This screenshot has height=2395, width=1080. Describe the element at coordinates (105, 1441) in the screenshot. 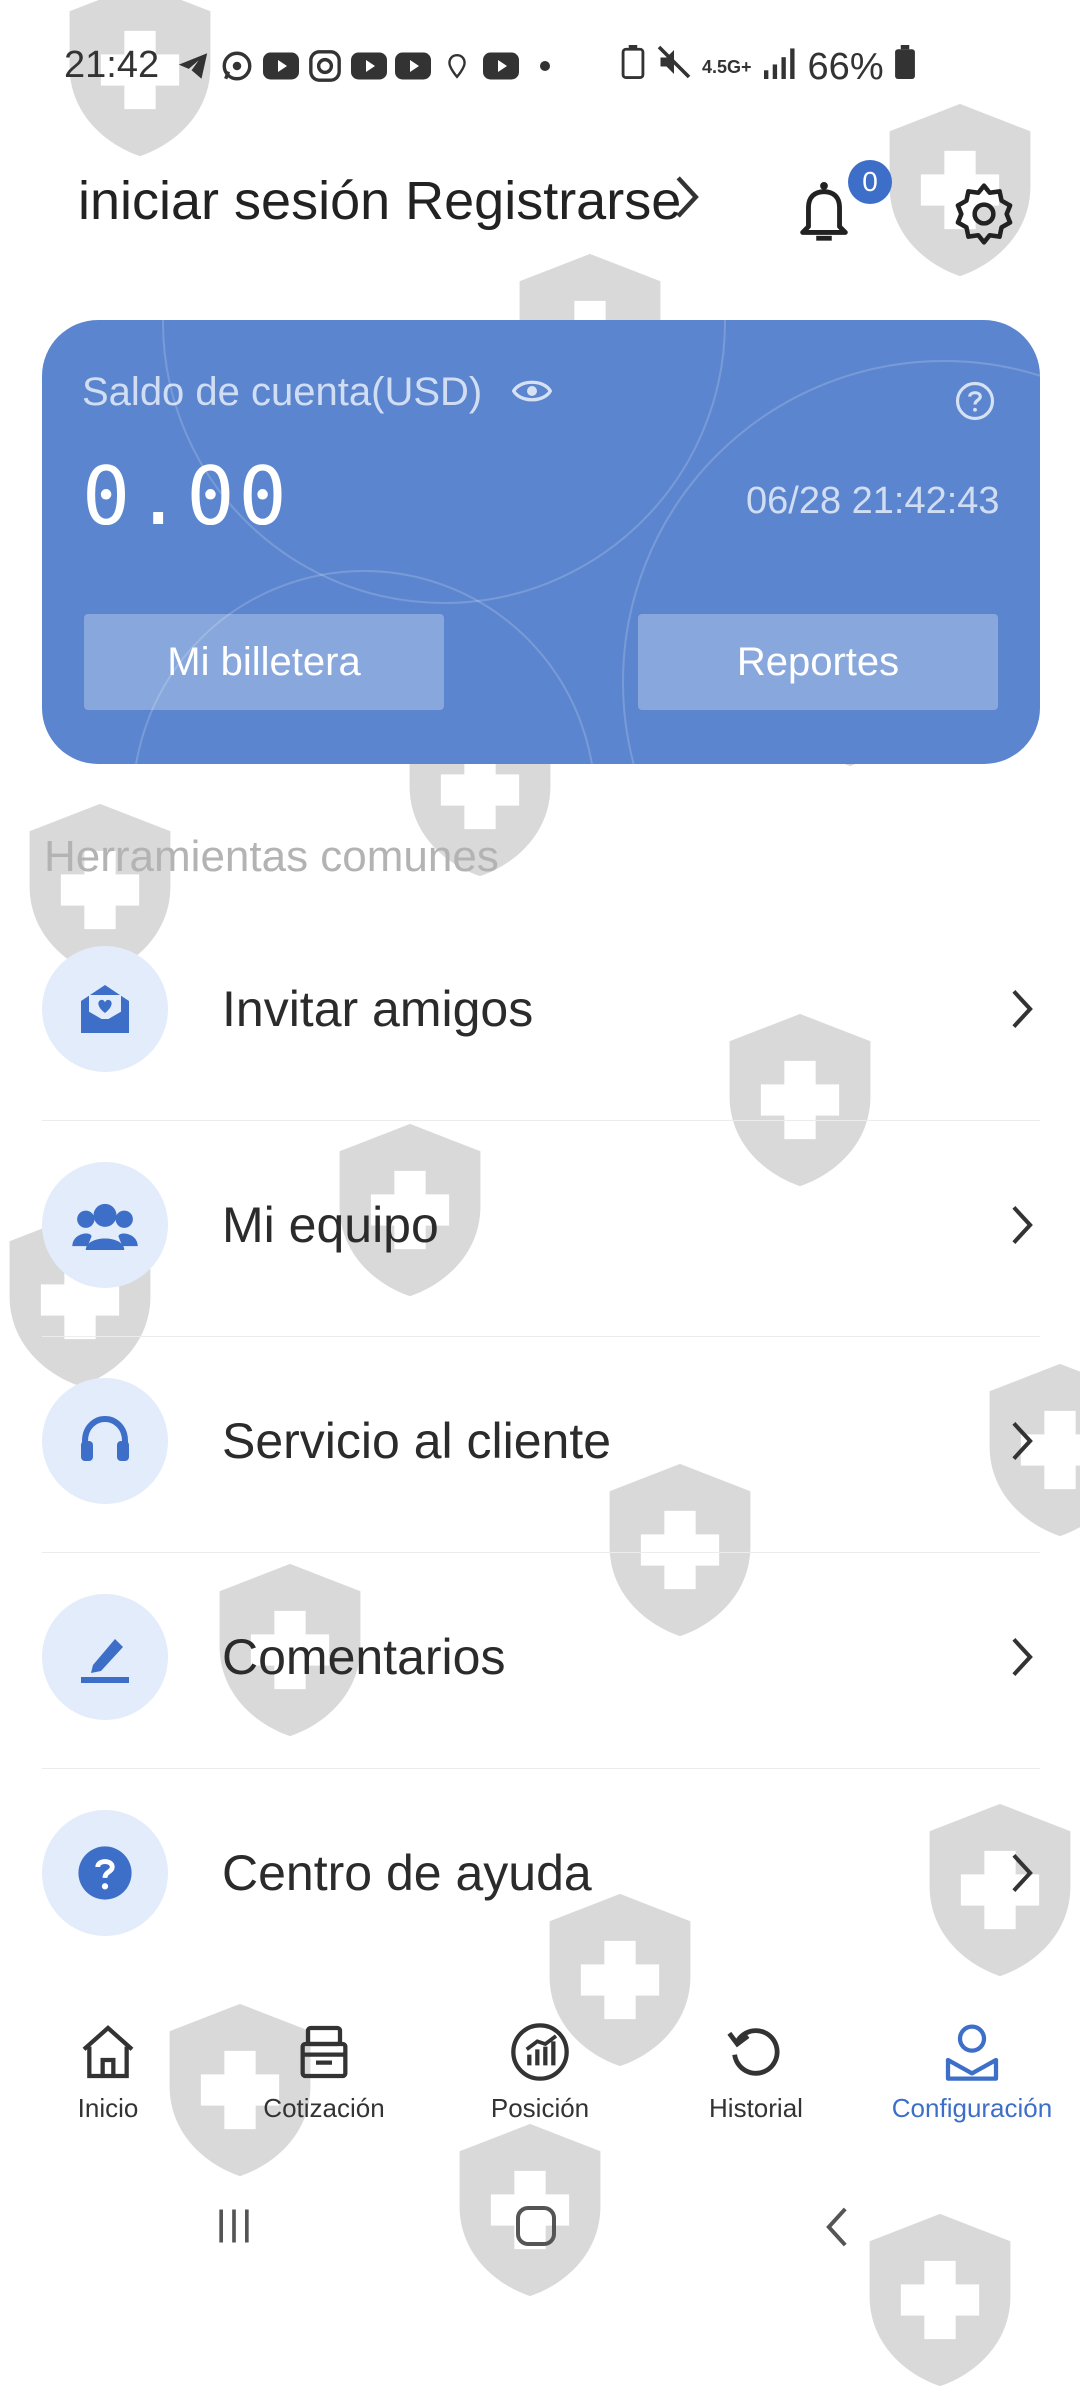

I see `headset-icon` at that location.